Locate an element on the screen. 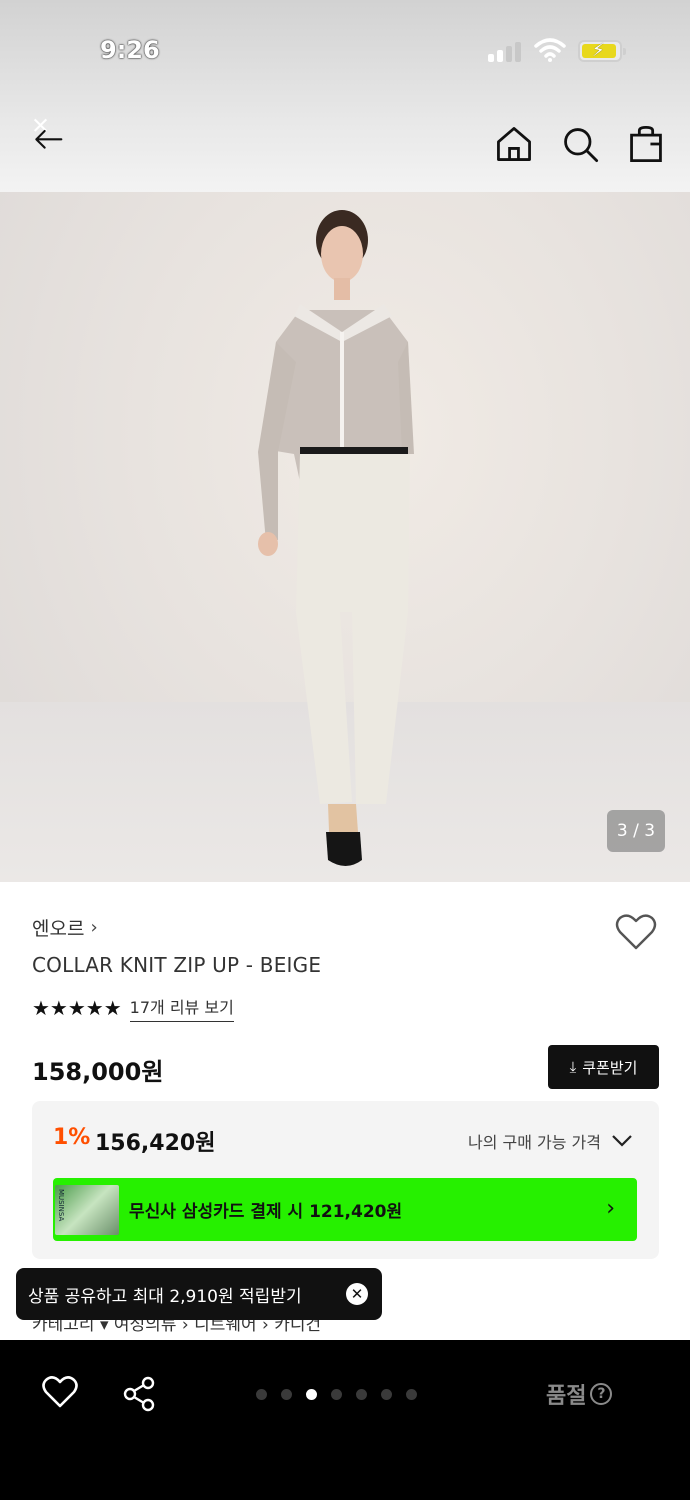  rating-stars: ★★★★★ is located at coordinates (77, 1008).